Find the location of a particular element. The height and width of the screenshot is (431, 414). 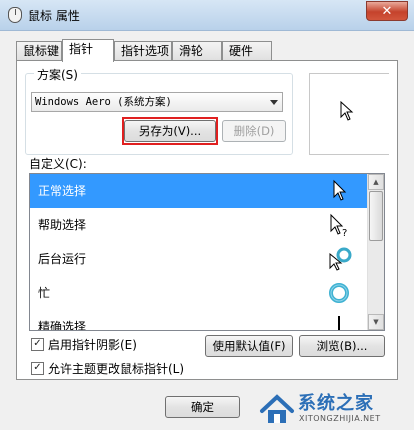

theme-checkbox-row: ✓ 允许主题更改鼠标指针(L) is located at coordinates (107, 369).